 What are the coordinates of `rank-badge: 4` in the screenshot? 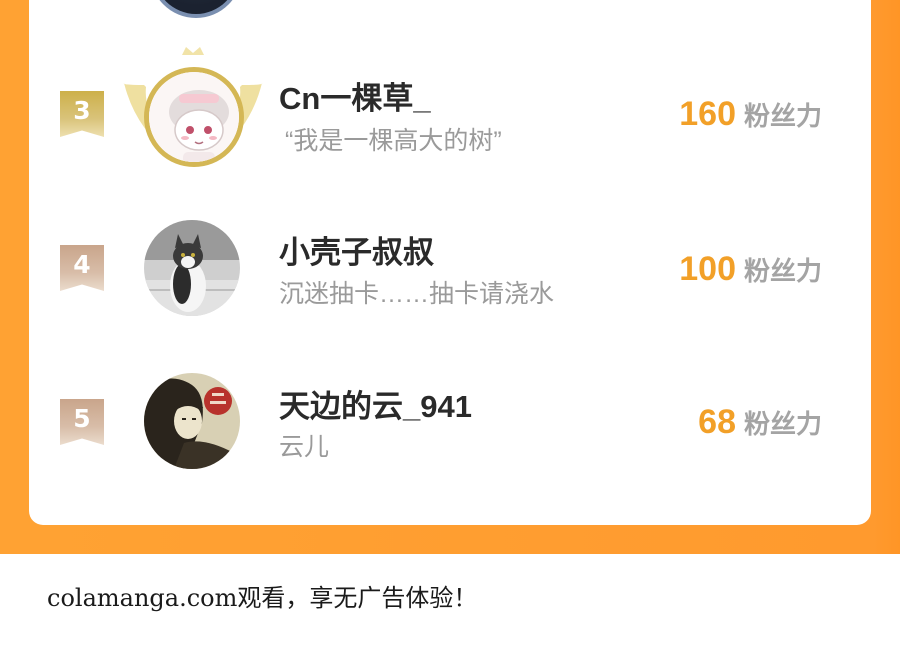 It's located at (82, 268).